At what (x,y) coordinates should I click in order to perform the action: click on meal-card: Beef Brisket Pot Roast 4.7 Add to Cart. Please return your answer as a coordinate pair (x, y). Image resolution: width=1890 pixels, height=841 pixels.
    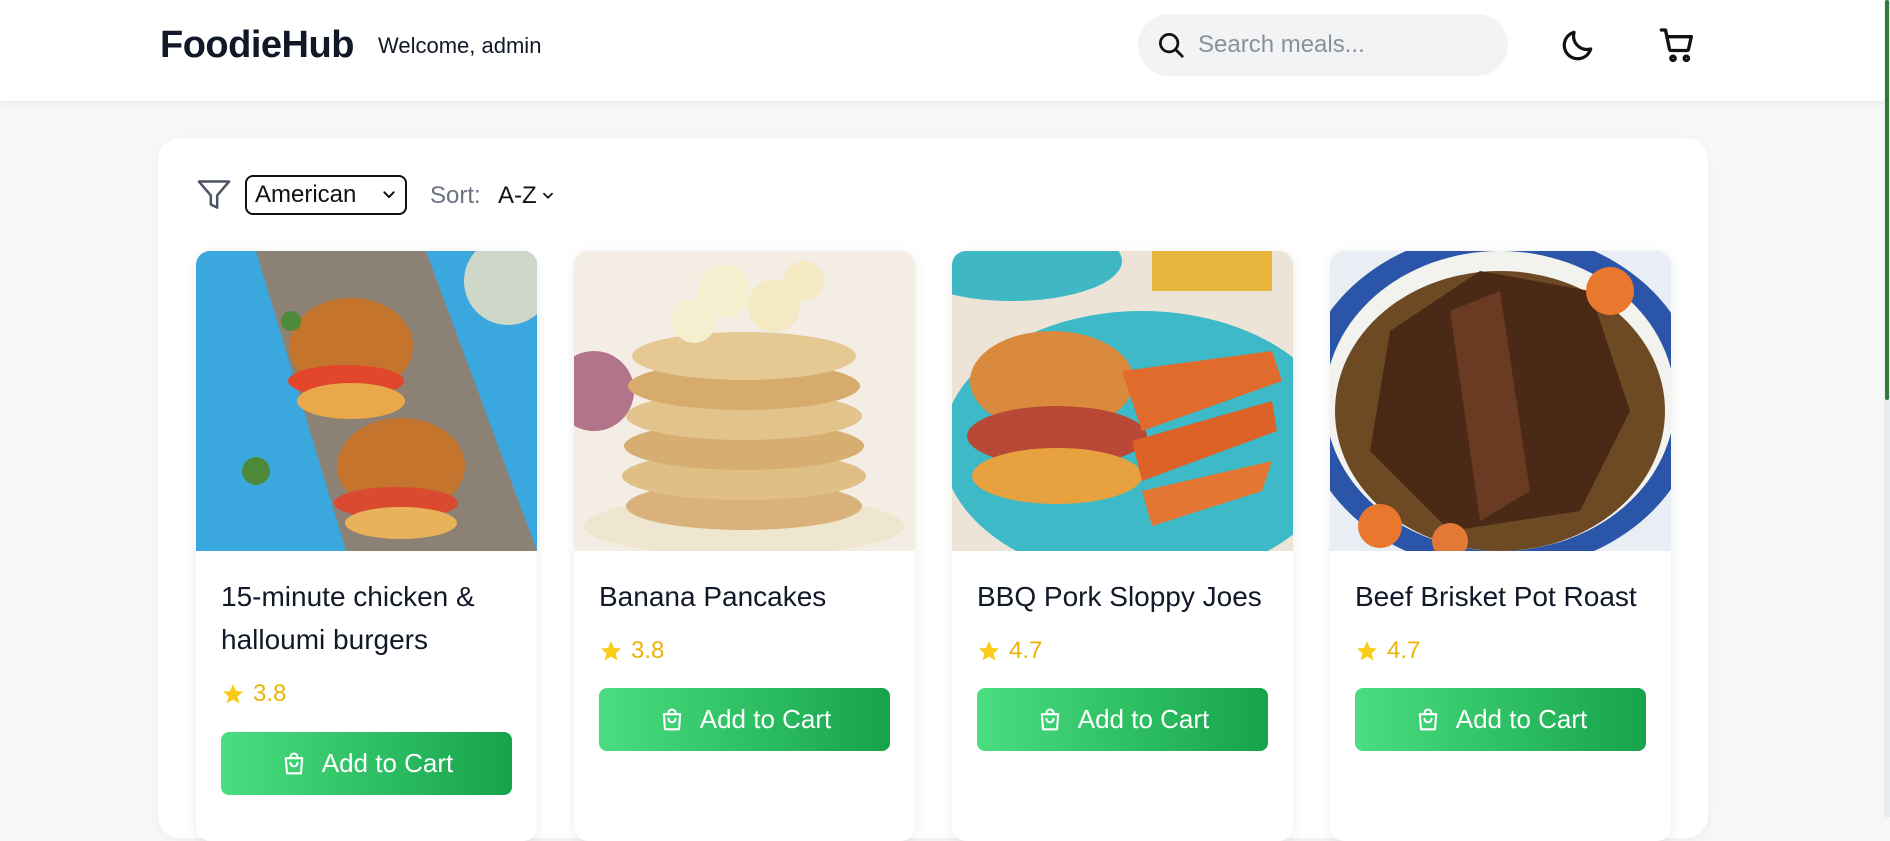
    Looking at the image, I should click on (1500, 546).